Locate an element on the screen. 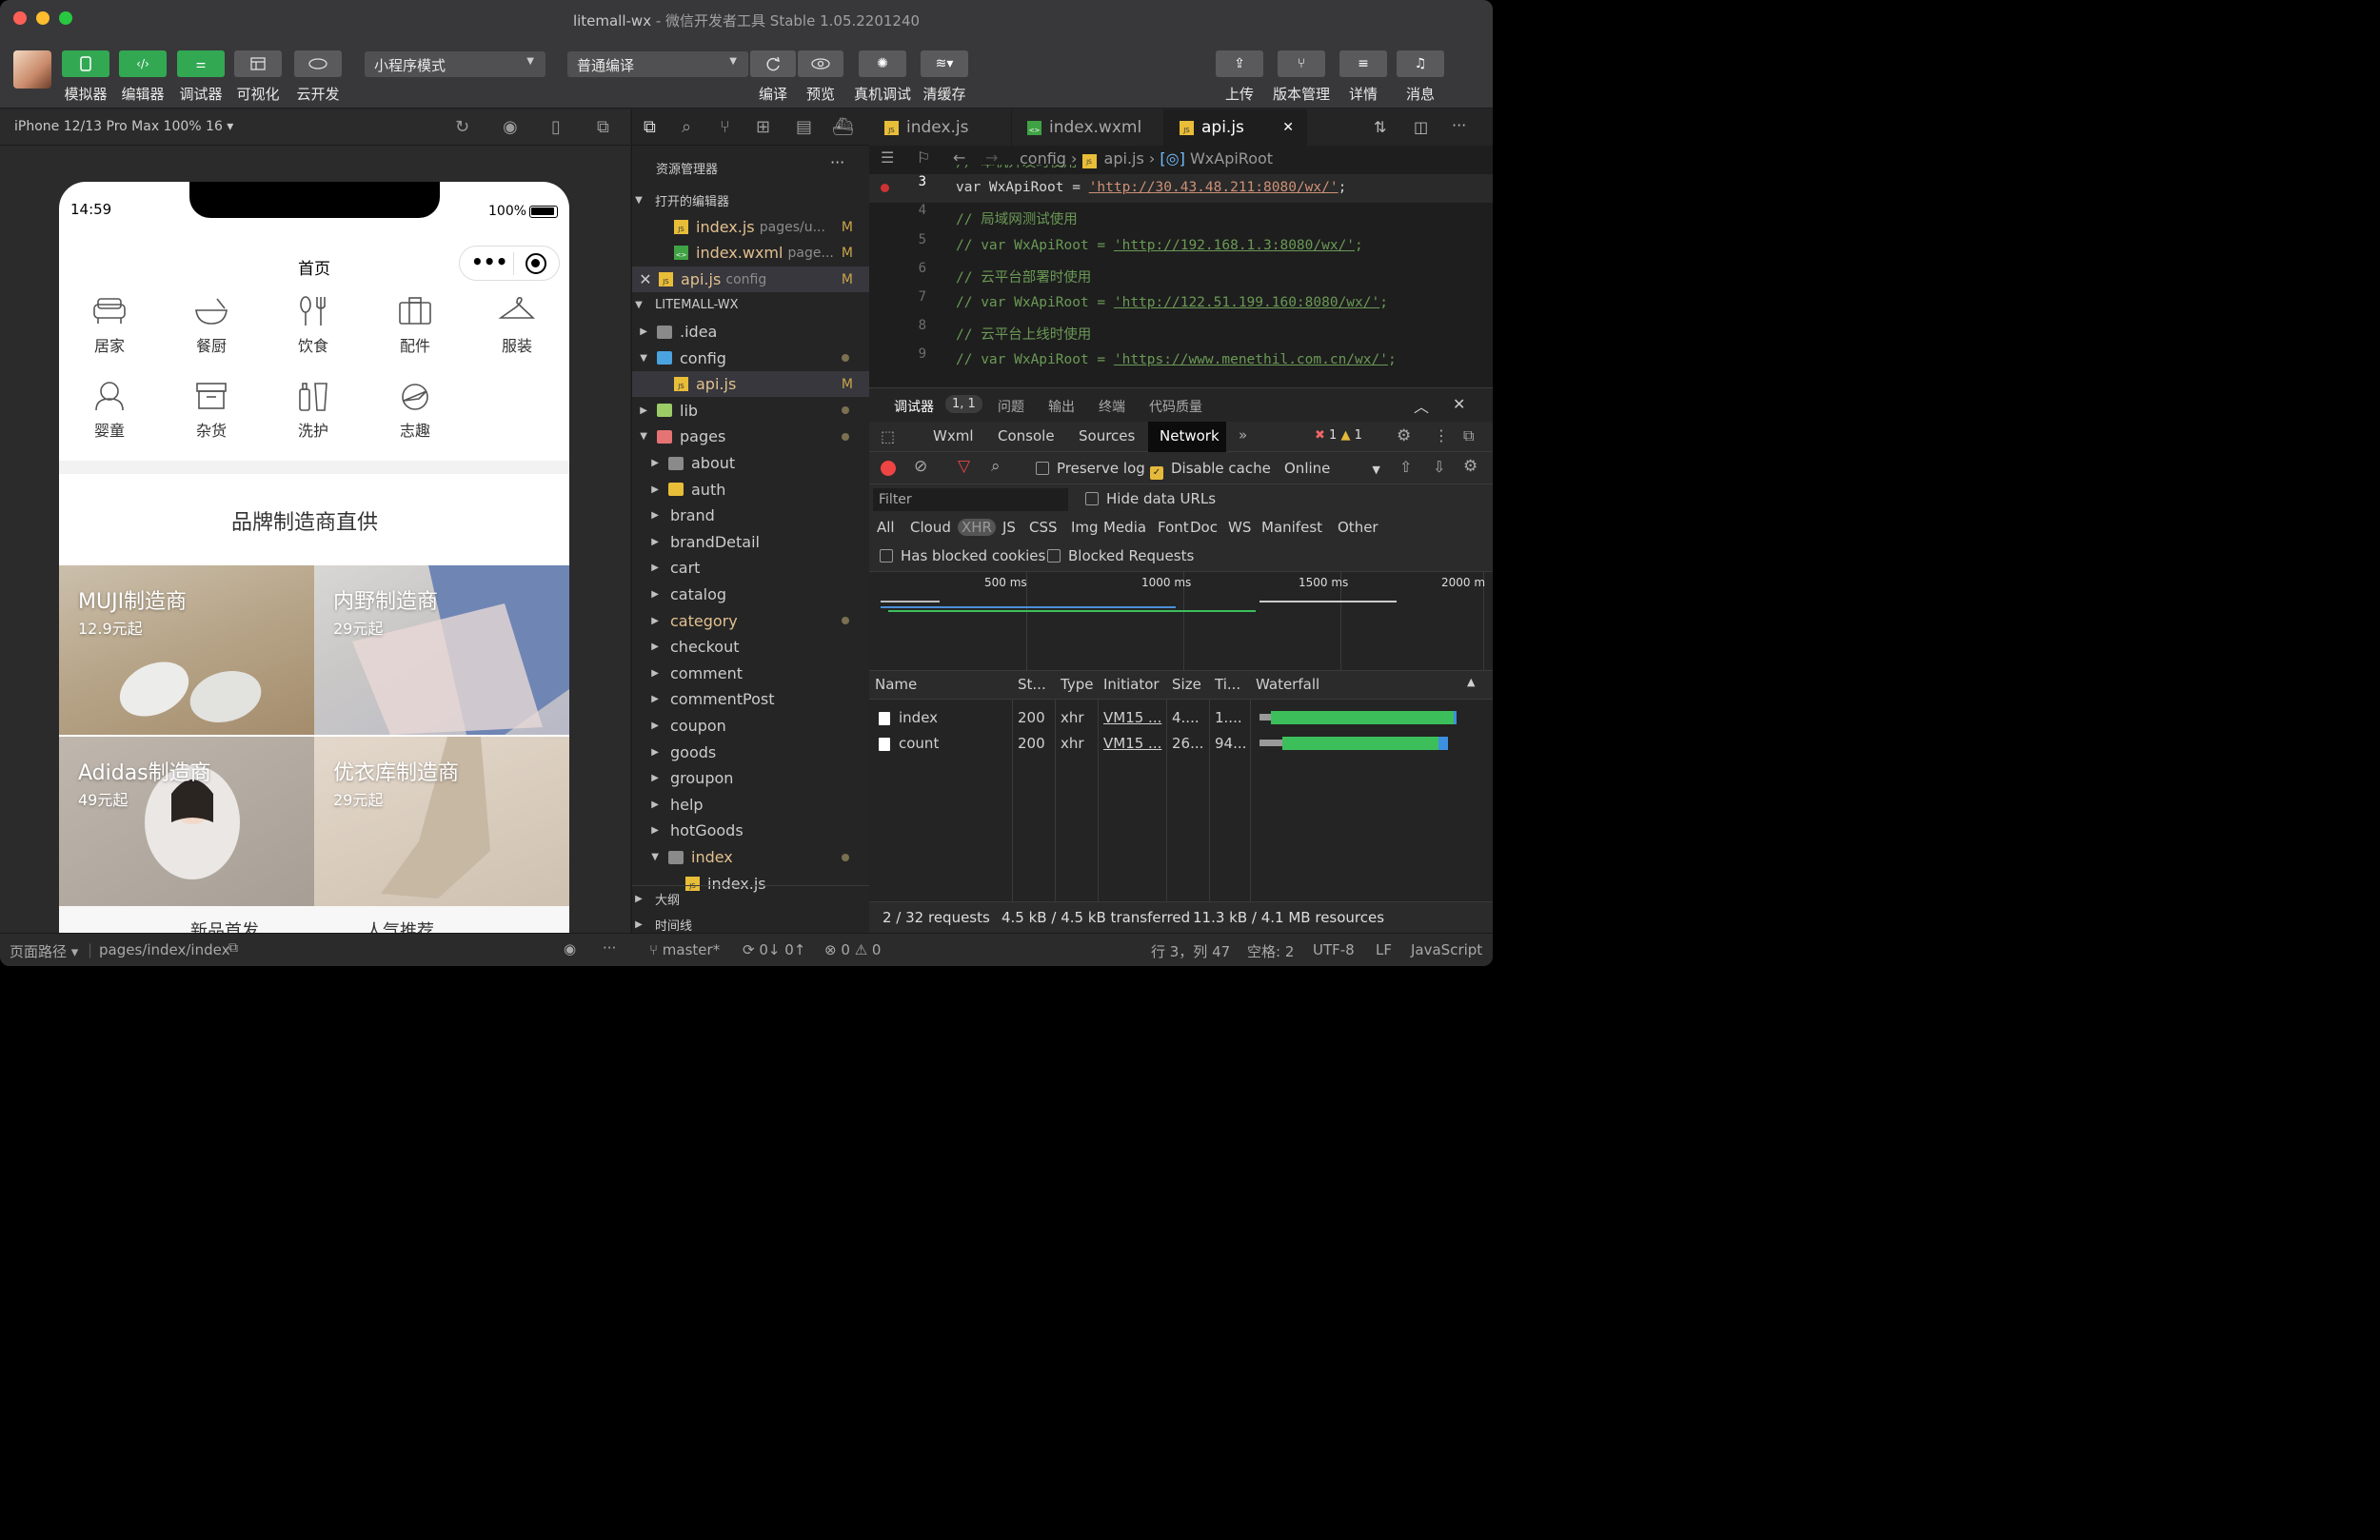  type-filter-other: Other is located at coordinates (1358, 527).